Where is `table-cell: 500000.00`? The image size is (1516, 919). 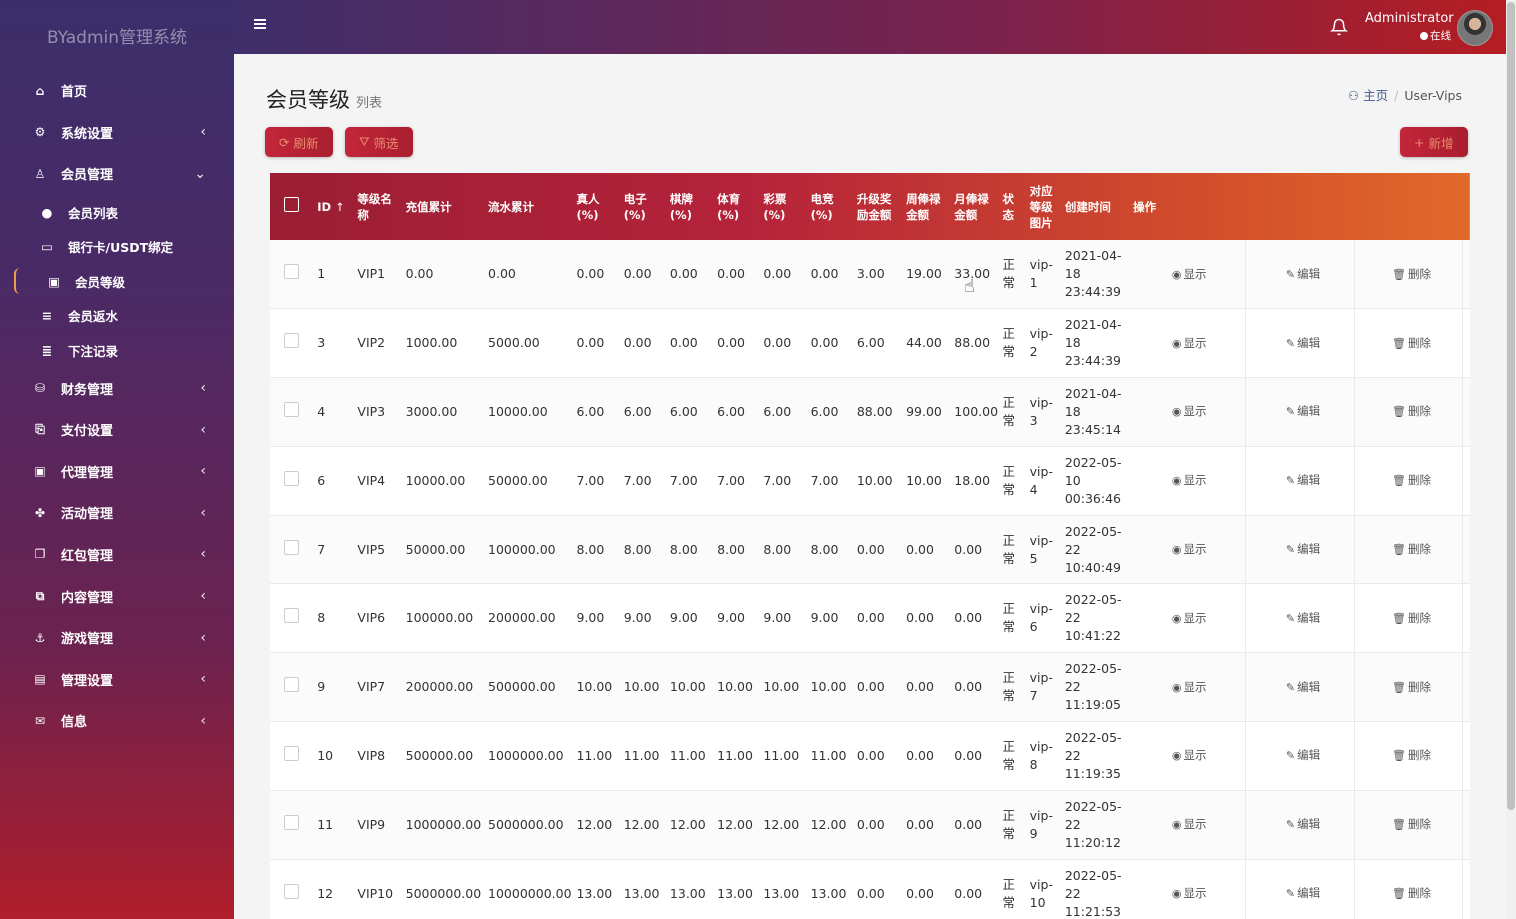 table-cell: 500000.00 is located at coordinates (439, 755).